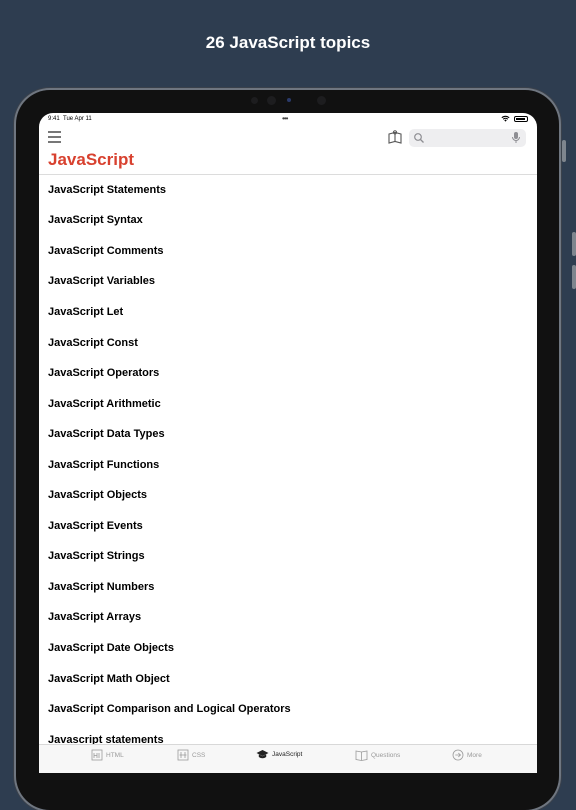  Describe the element at coordinates (288, 434) in the screenshot. I see `topic-list-item: JavaScript Data Types` at that location.